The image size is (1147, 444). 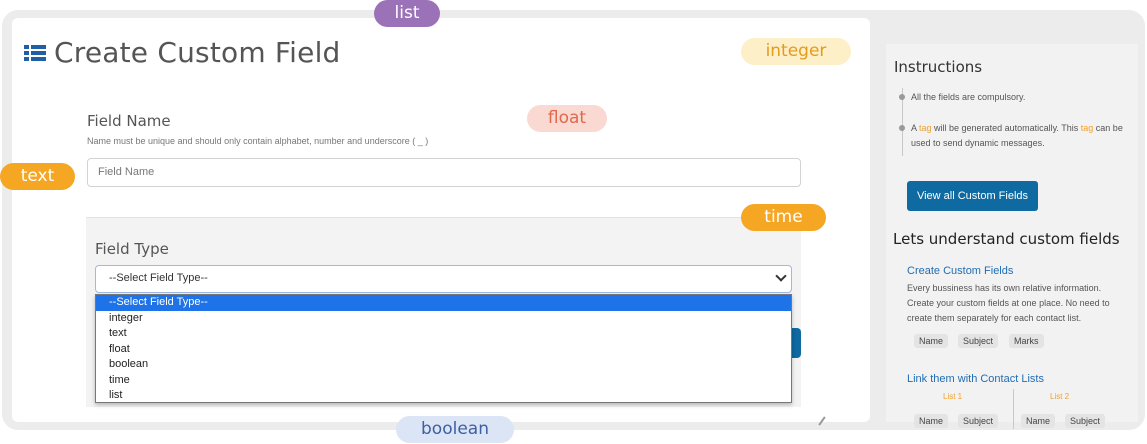 I want to click on create-custom-fields-heading: Create Custom Fields, so click(x=960, y=271).